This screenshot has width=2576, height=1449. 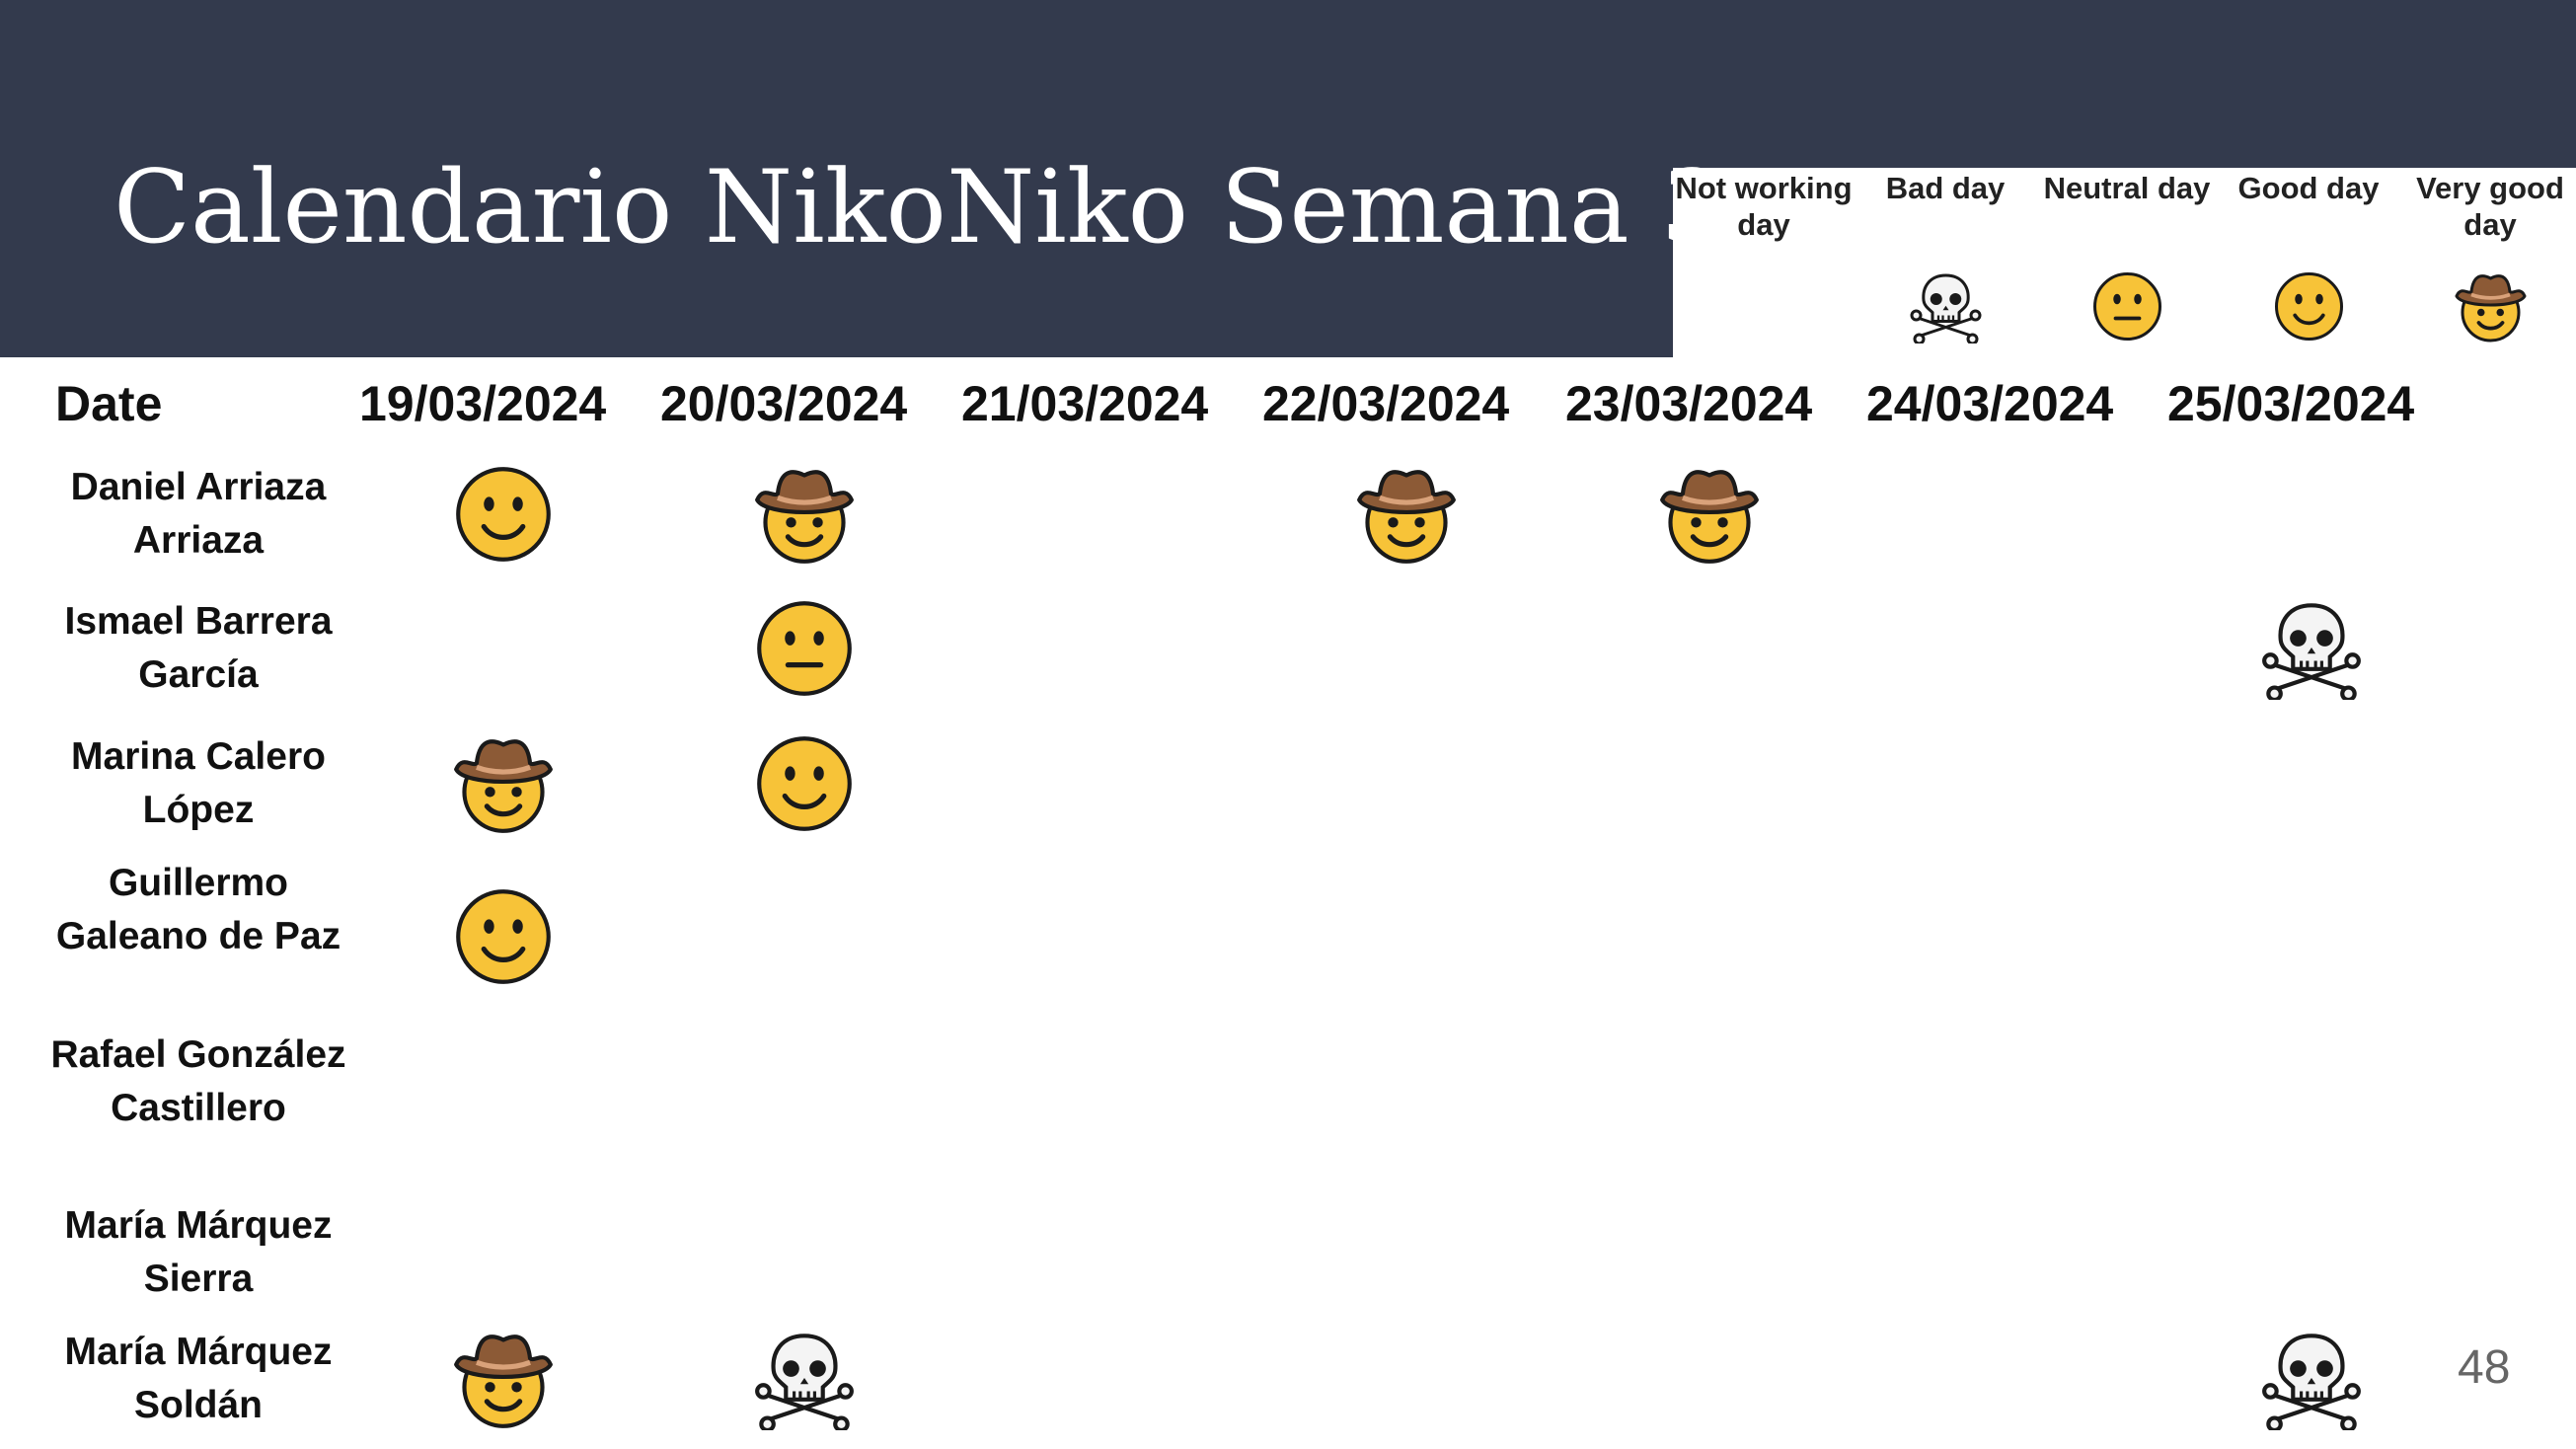 I want to click on date-header-6: 24/03/2024, so click(x=1990, y=403).